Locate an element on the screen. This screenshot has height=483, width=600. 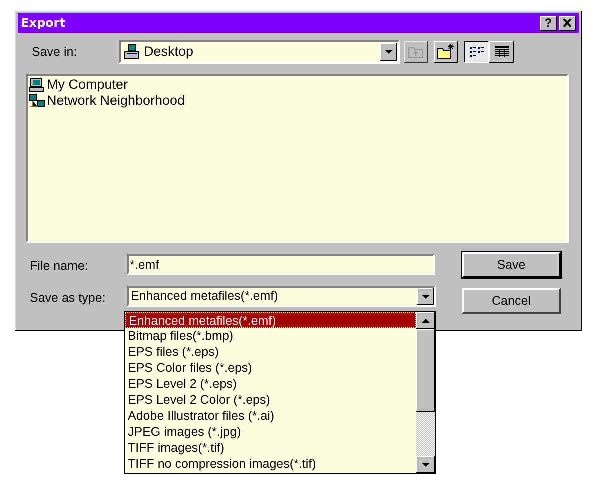
type-option: Adobe Illustrator files (*.ai) is located at coordinates (270, 416).